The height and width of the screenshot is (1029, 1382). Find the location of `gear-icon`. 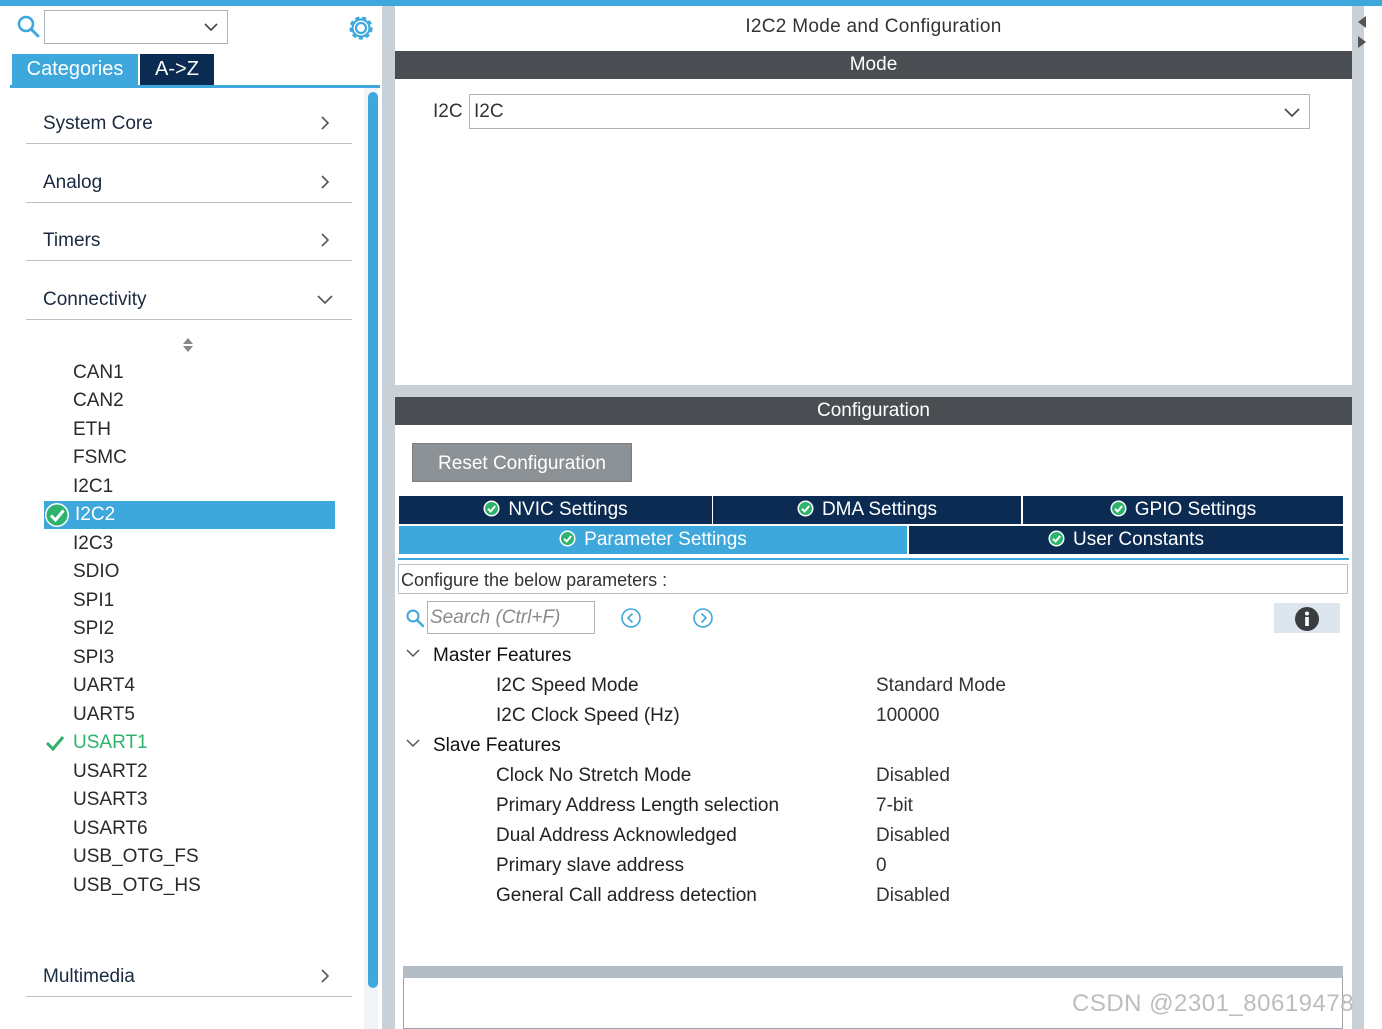

gear-icon is located at coordinates (361, 28).